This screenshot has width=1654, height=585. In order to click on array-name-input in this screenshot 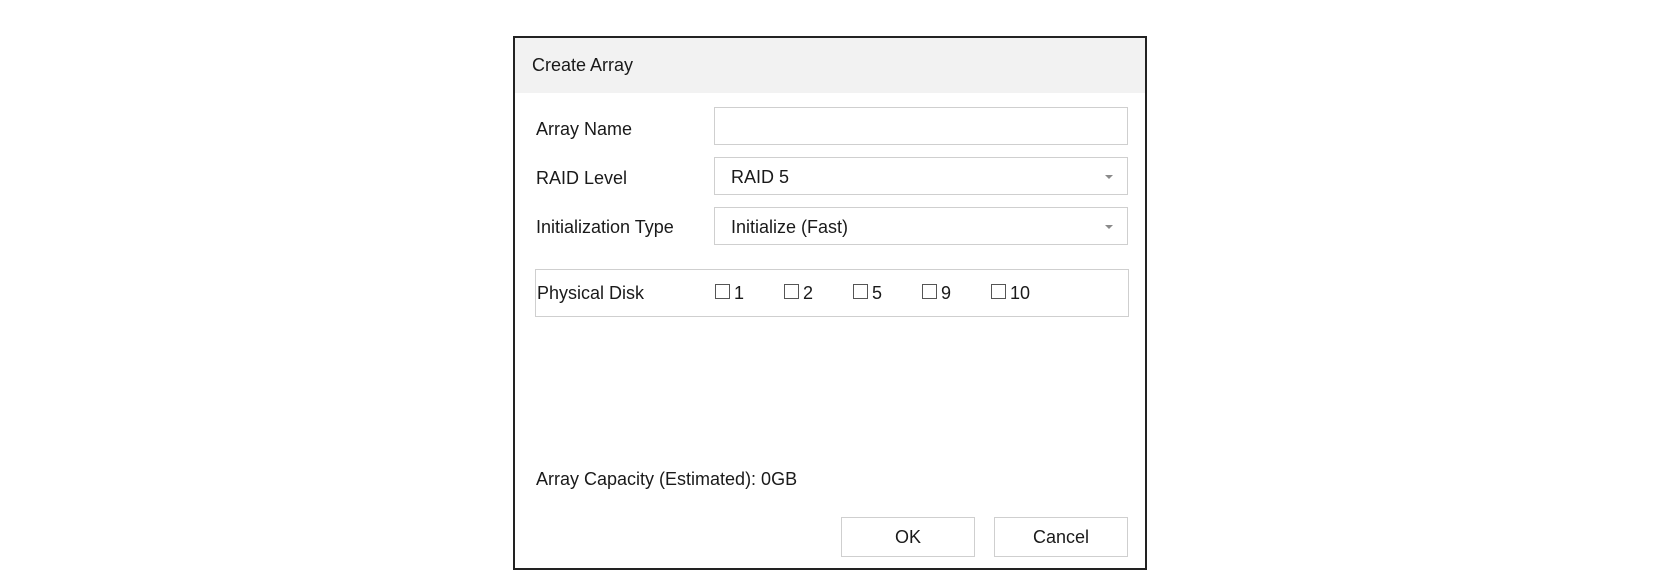, I will do `click(921, 126)`.